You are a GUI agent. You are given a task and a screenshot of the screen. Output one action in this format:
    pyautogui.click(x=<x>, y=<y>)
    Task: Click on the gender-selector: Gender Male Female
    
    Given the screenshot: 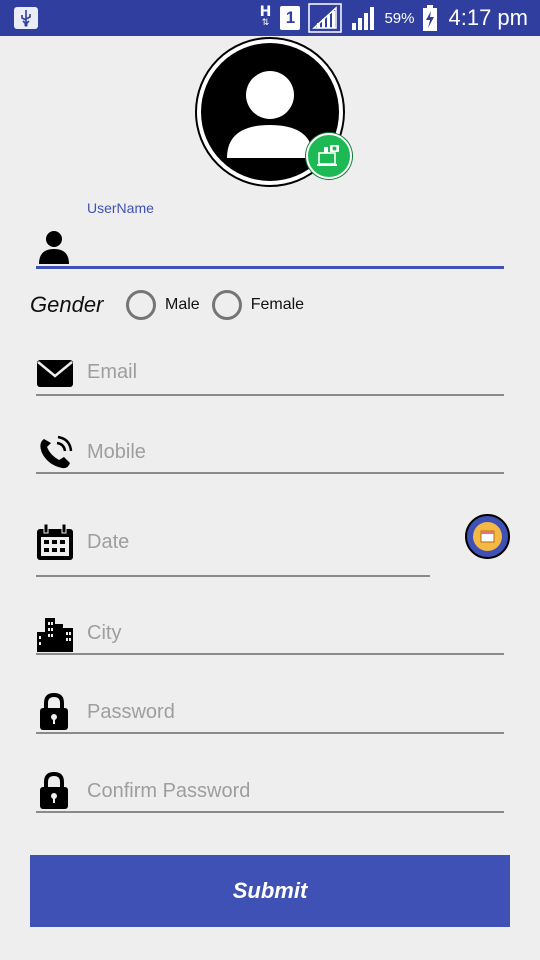 What is the action you would take?
    pyautogui.click(x=167, y=305)
    